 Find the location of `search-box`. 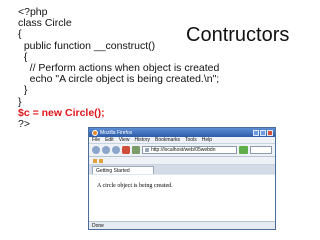

search-box is located at coordinates (261, 150).